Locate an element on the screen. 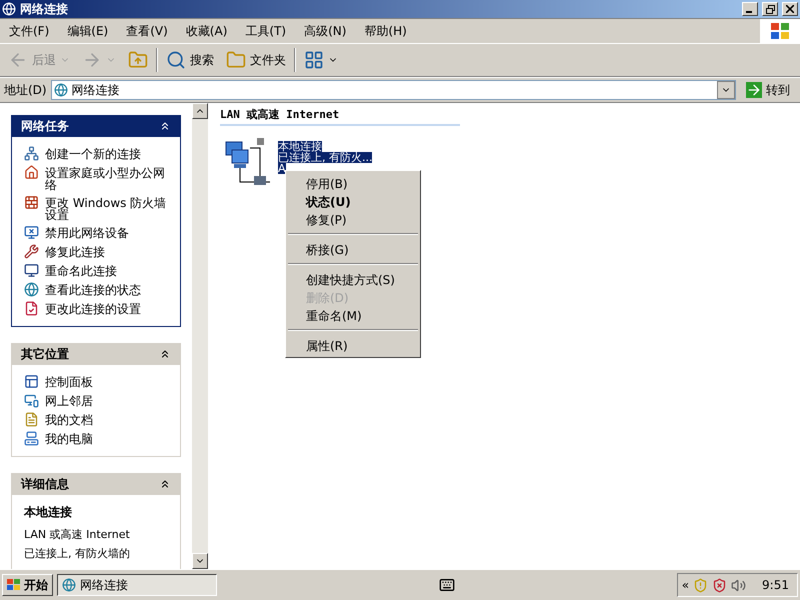 The width and height of the screenshot is (800, 600). panel-header: 其它位置 is located at coordinates (96, 354).